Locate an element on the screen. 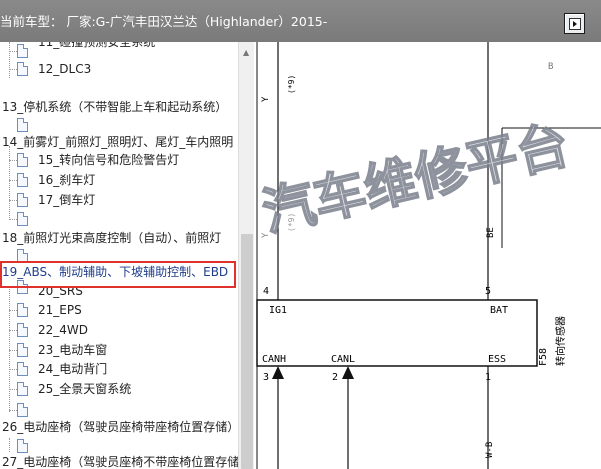 The width and height of the screenshot is (601, 469). tree-item-15: 15_转向信号和危险警告灯 is located at coordinates (119, 160).